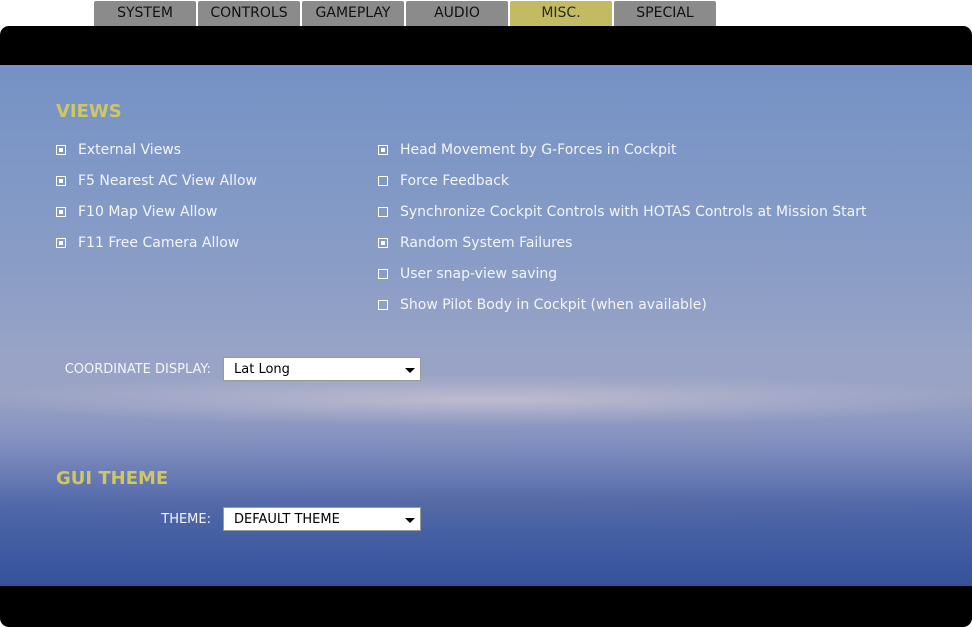 The width and height of the screenshot is (972, 627). I want to click on option-head-movement-g-forces: Head Movement by G-Forces in Cockpit, so click(527, 150).